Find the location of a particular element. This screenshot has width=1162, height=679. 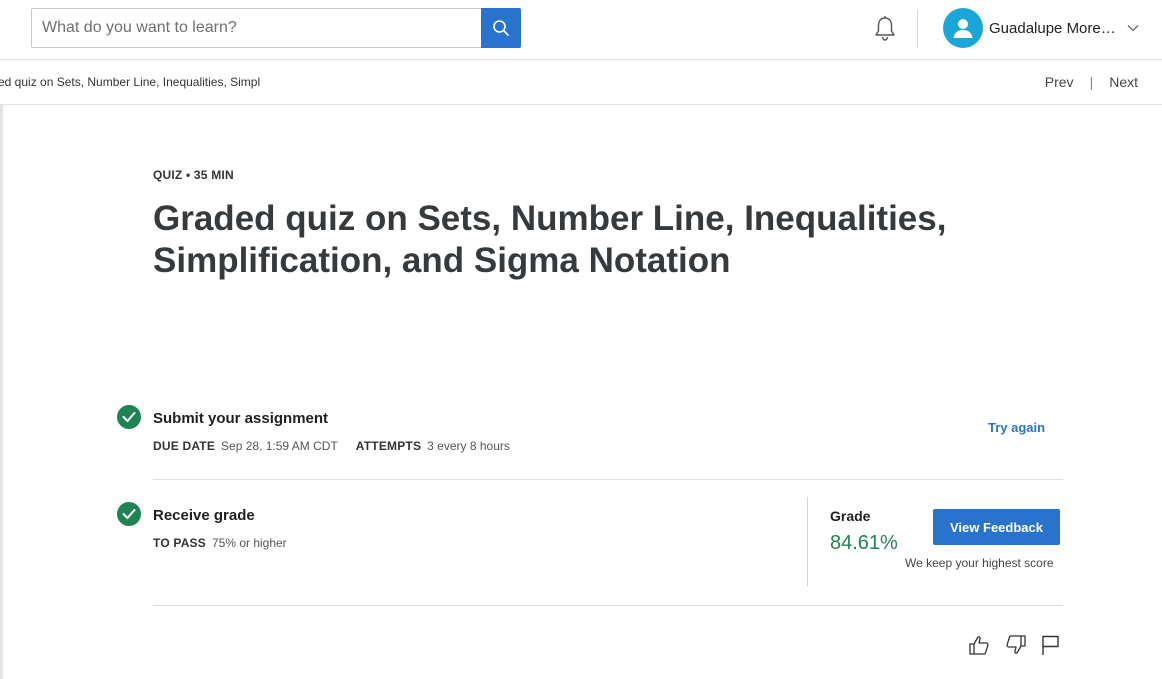

avatar is located at coordinates (963, 28).